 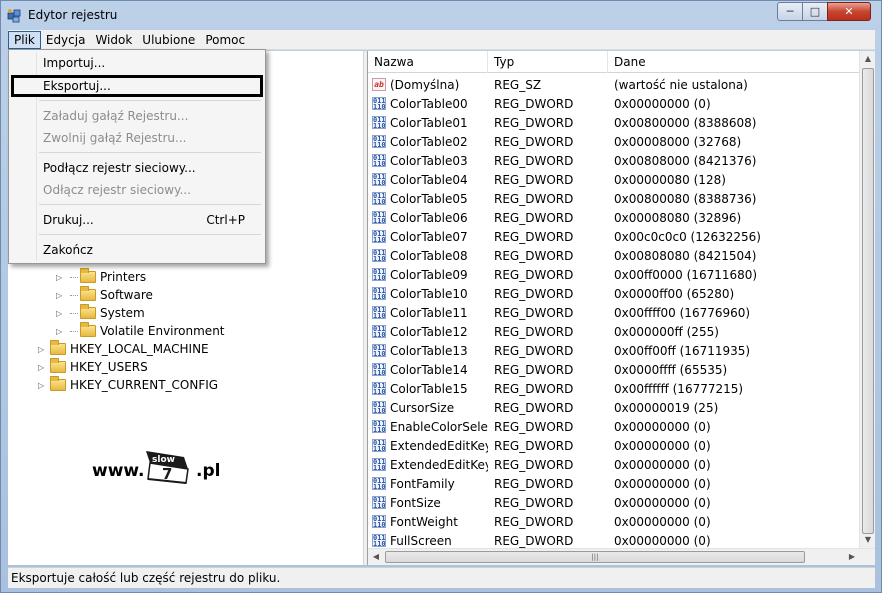 What do you see at coordinates (678, 141) in the screenshot?
I see `value-data-cell: 0x00008000 (32768)` at bounding box center [678, 141].